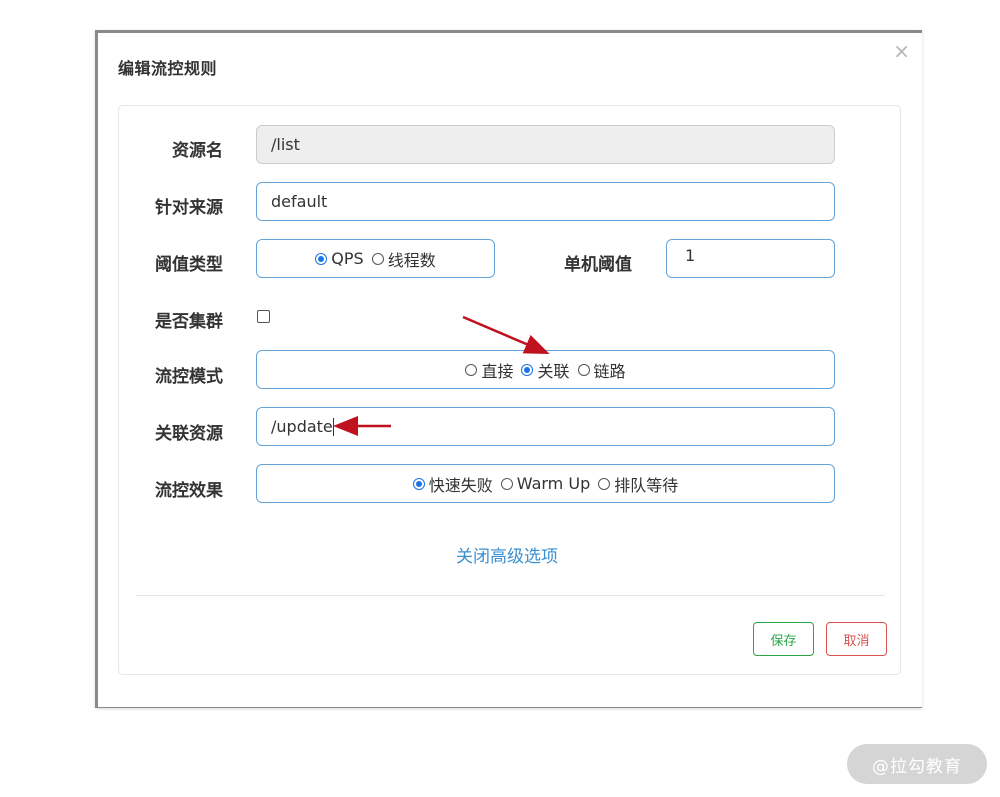 Image resolution: width=1000 pixels, height=797 pixels. What do you see at coordinates (302, 426) in the screenshot?
I see `ref-resource-value: /update` at bounding box center [302, 426].